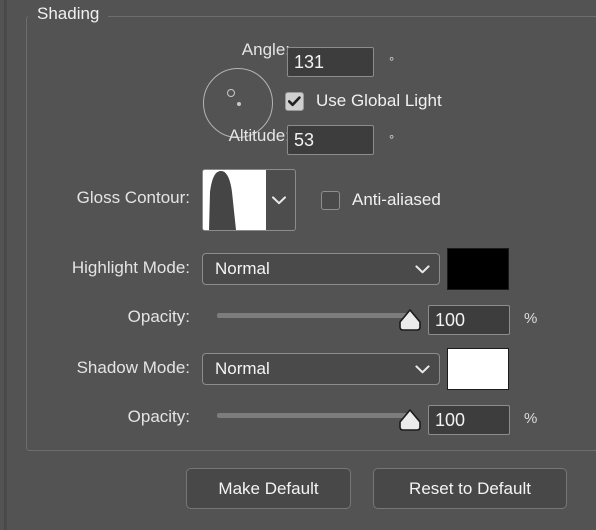 The image size is (596, 530). What do you see at coordinates (175, 50) in the screenshot?
I see `angle-label-wrap: Angle:` at bounding box center [175, 50].